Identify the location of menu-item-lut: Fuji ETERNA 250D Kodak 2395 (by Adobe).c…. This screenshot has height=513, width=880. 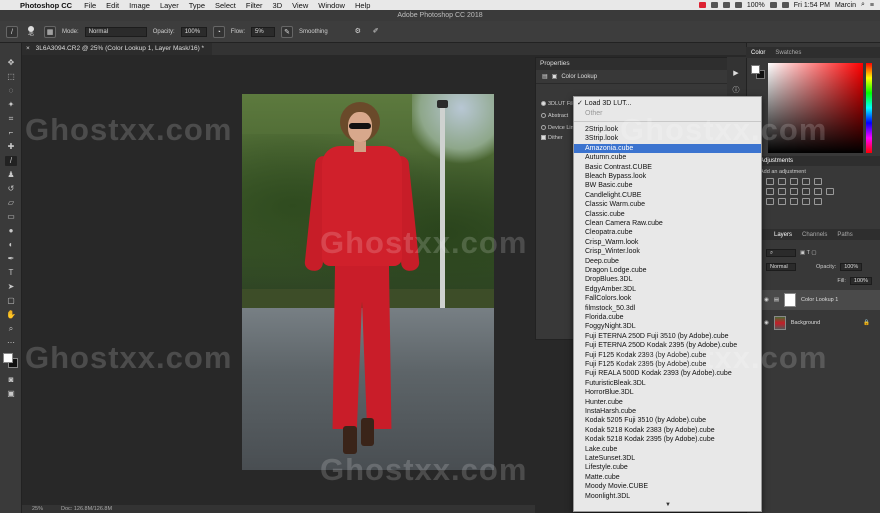
(667, 345).